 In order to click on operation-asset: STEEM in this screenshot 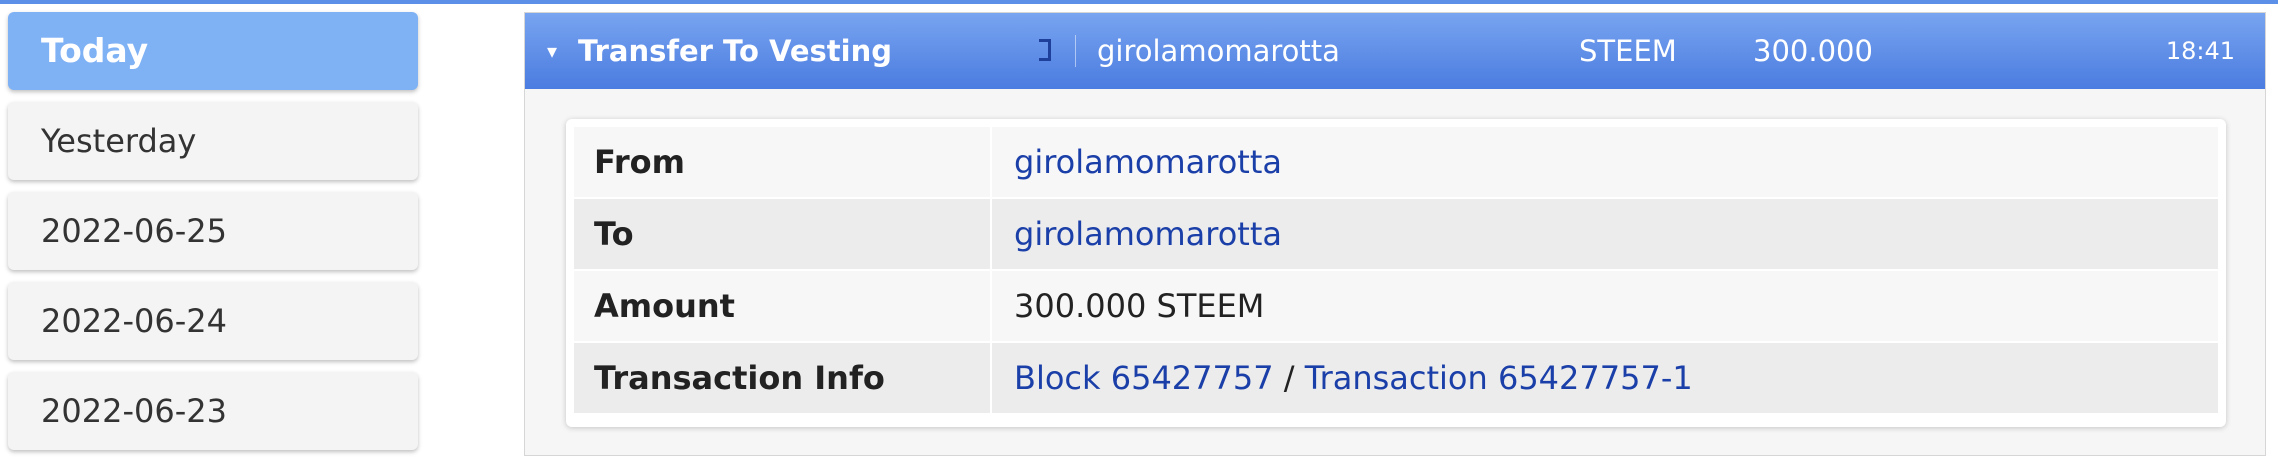, I will do `click(1628, 51)`.